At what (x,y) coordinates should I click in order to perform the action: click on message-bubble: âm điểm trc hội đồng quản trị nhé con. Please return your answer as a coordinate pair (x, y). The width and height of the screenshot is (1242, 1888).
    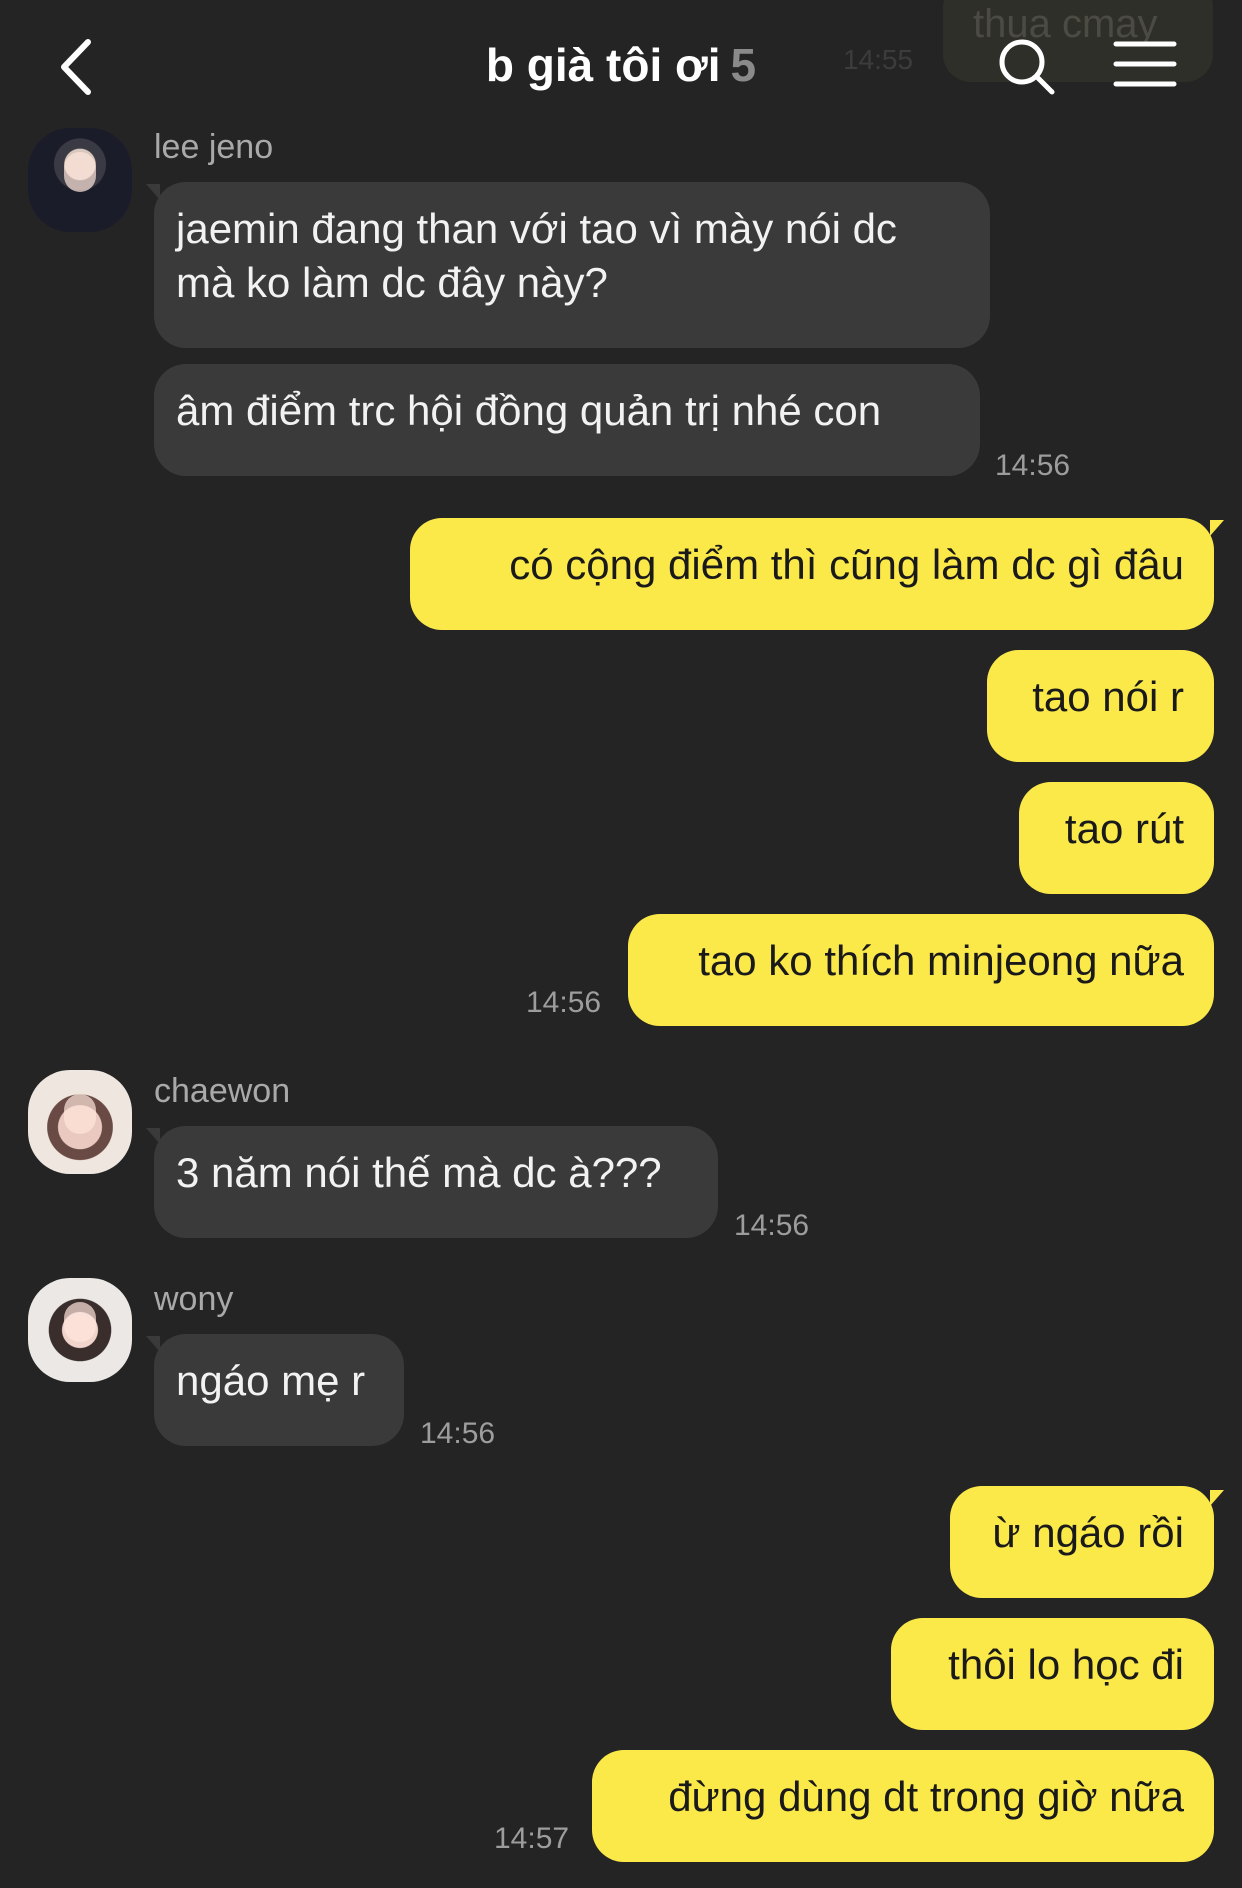
    Looking at the image, I should click on (567, 420).